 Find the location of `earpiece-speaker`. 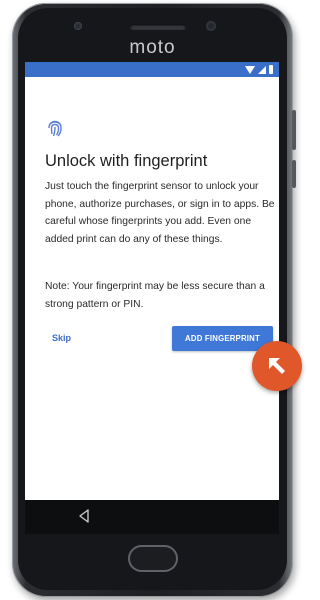

earpiece-speaker is located at coordinates (158, 27).